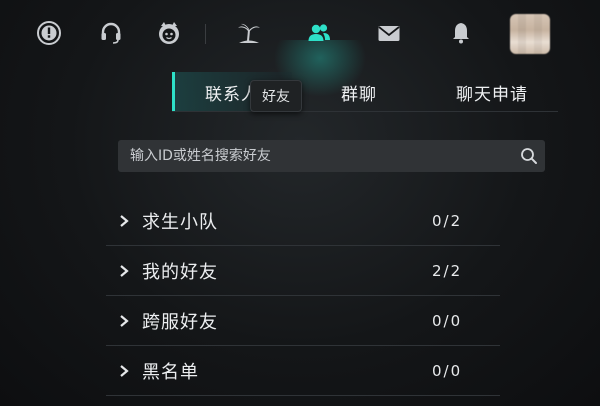 The image size is (600, 406). What do you see at coordinates (205, 34) in the screenshot?
I see `nav-divider` at bounding box center [205, 34].